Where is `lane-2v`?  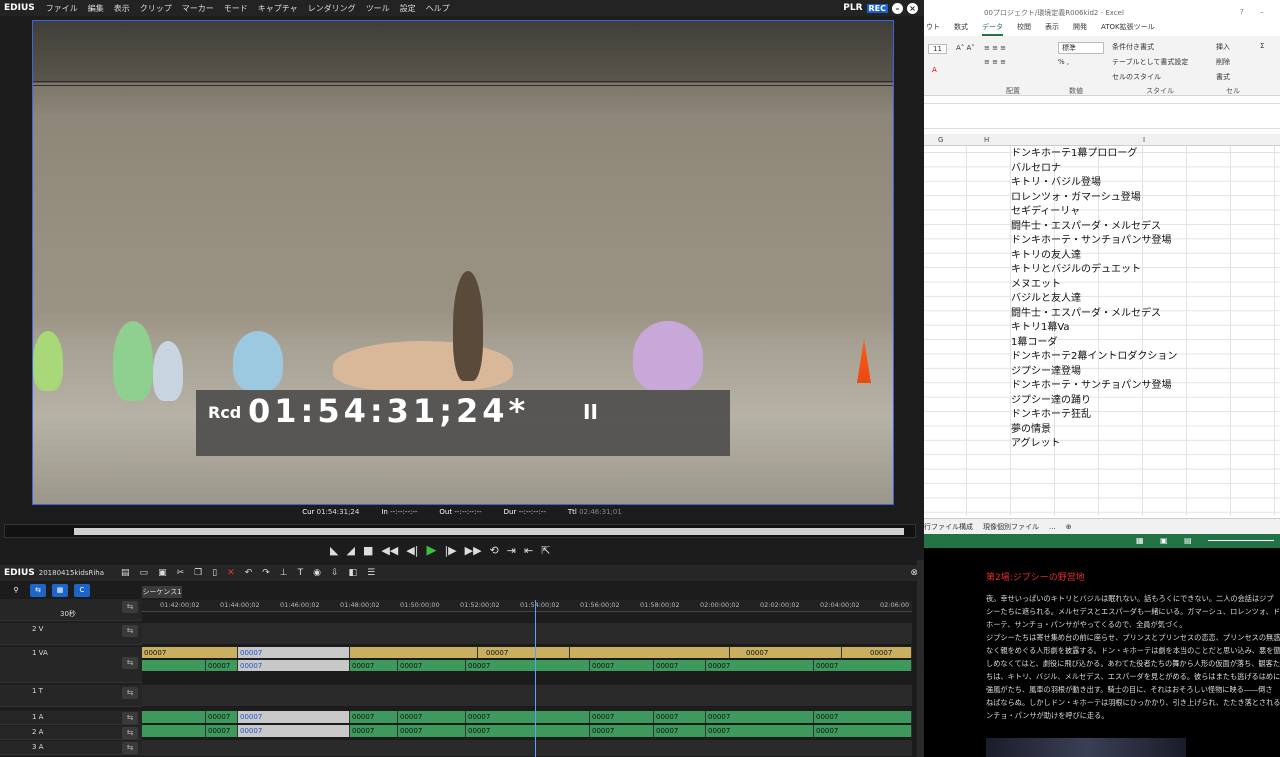 lane-2v is located at coordinates (527, 634).